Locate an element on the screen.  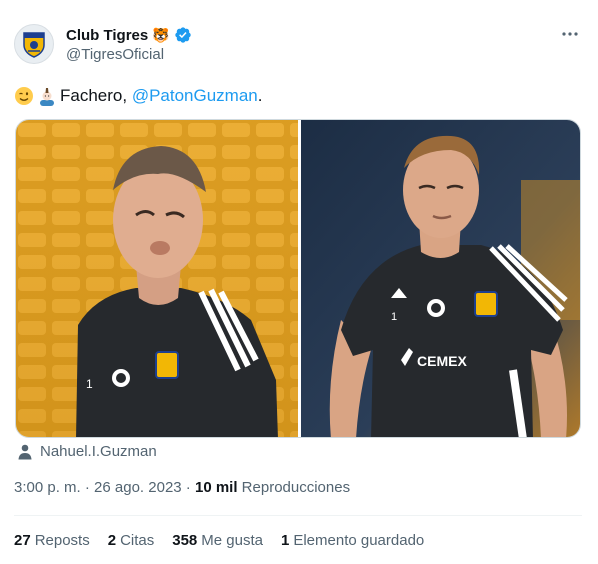
verified-badge-icon is located at coordinates (183, 35).